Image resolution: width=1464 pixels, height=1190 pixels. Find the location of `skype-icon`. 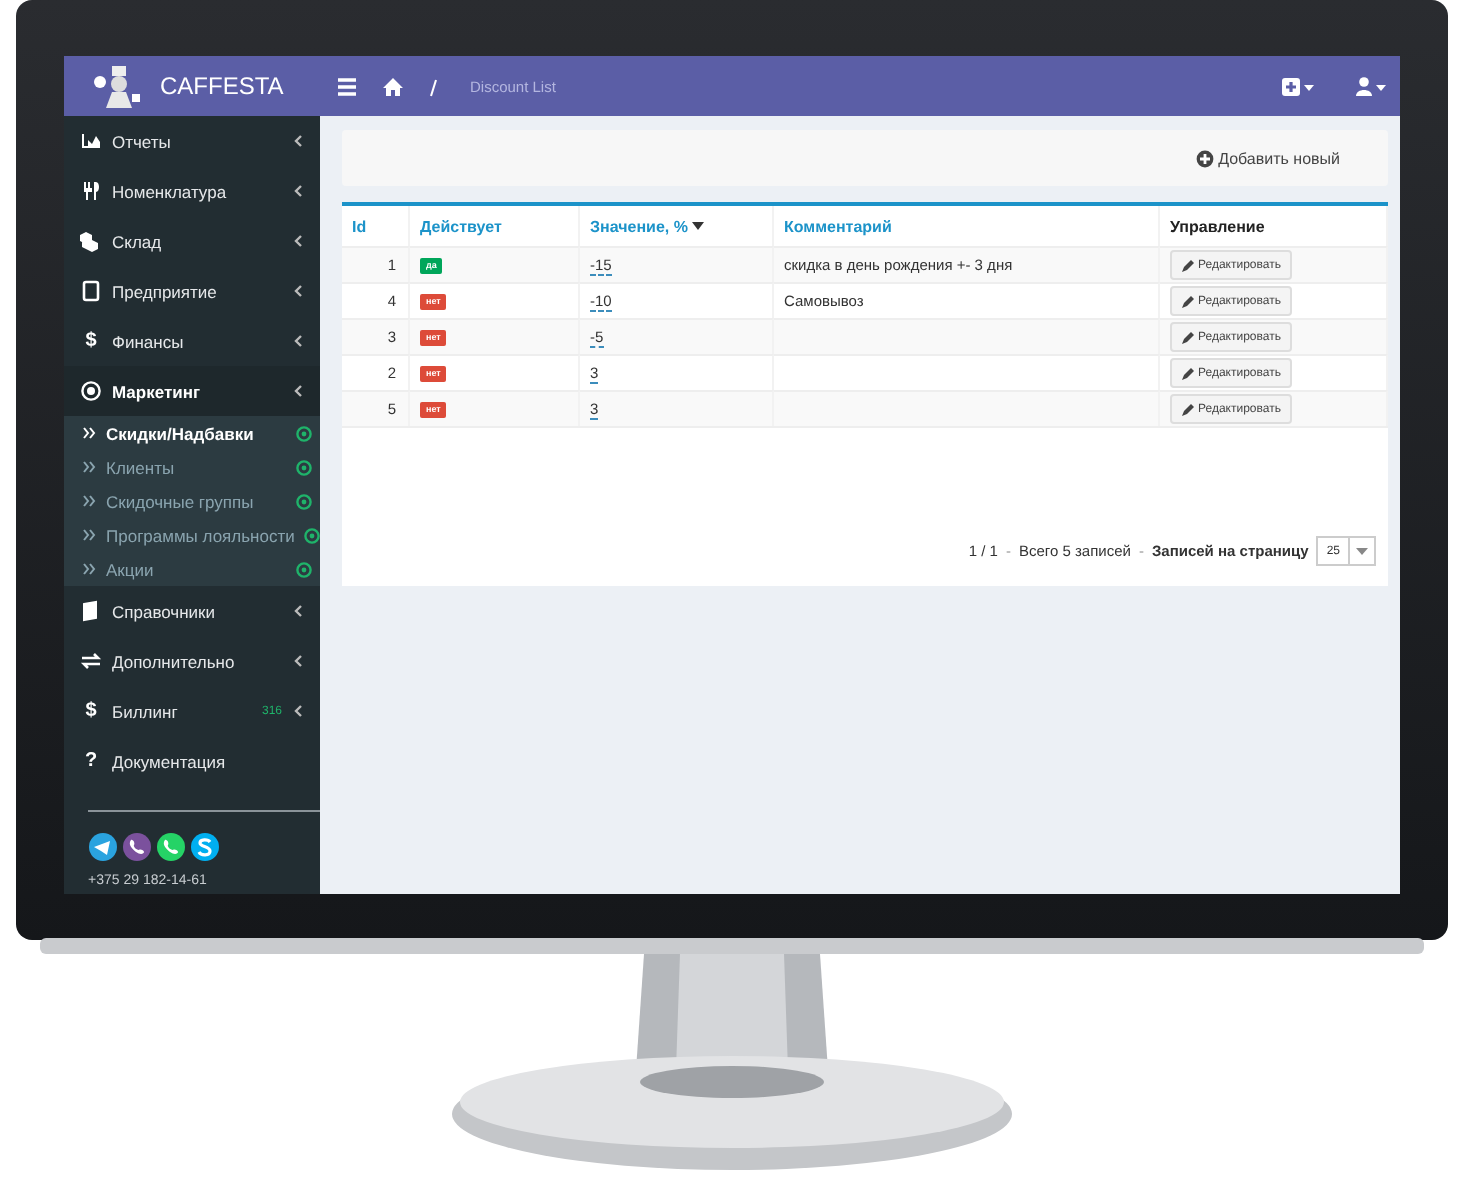

skype-icon is located at coordinates (205, 847).